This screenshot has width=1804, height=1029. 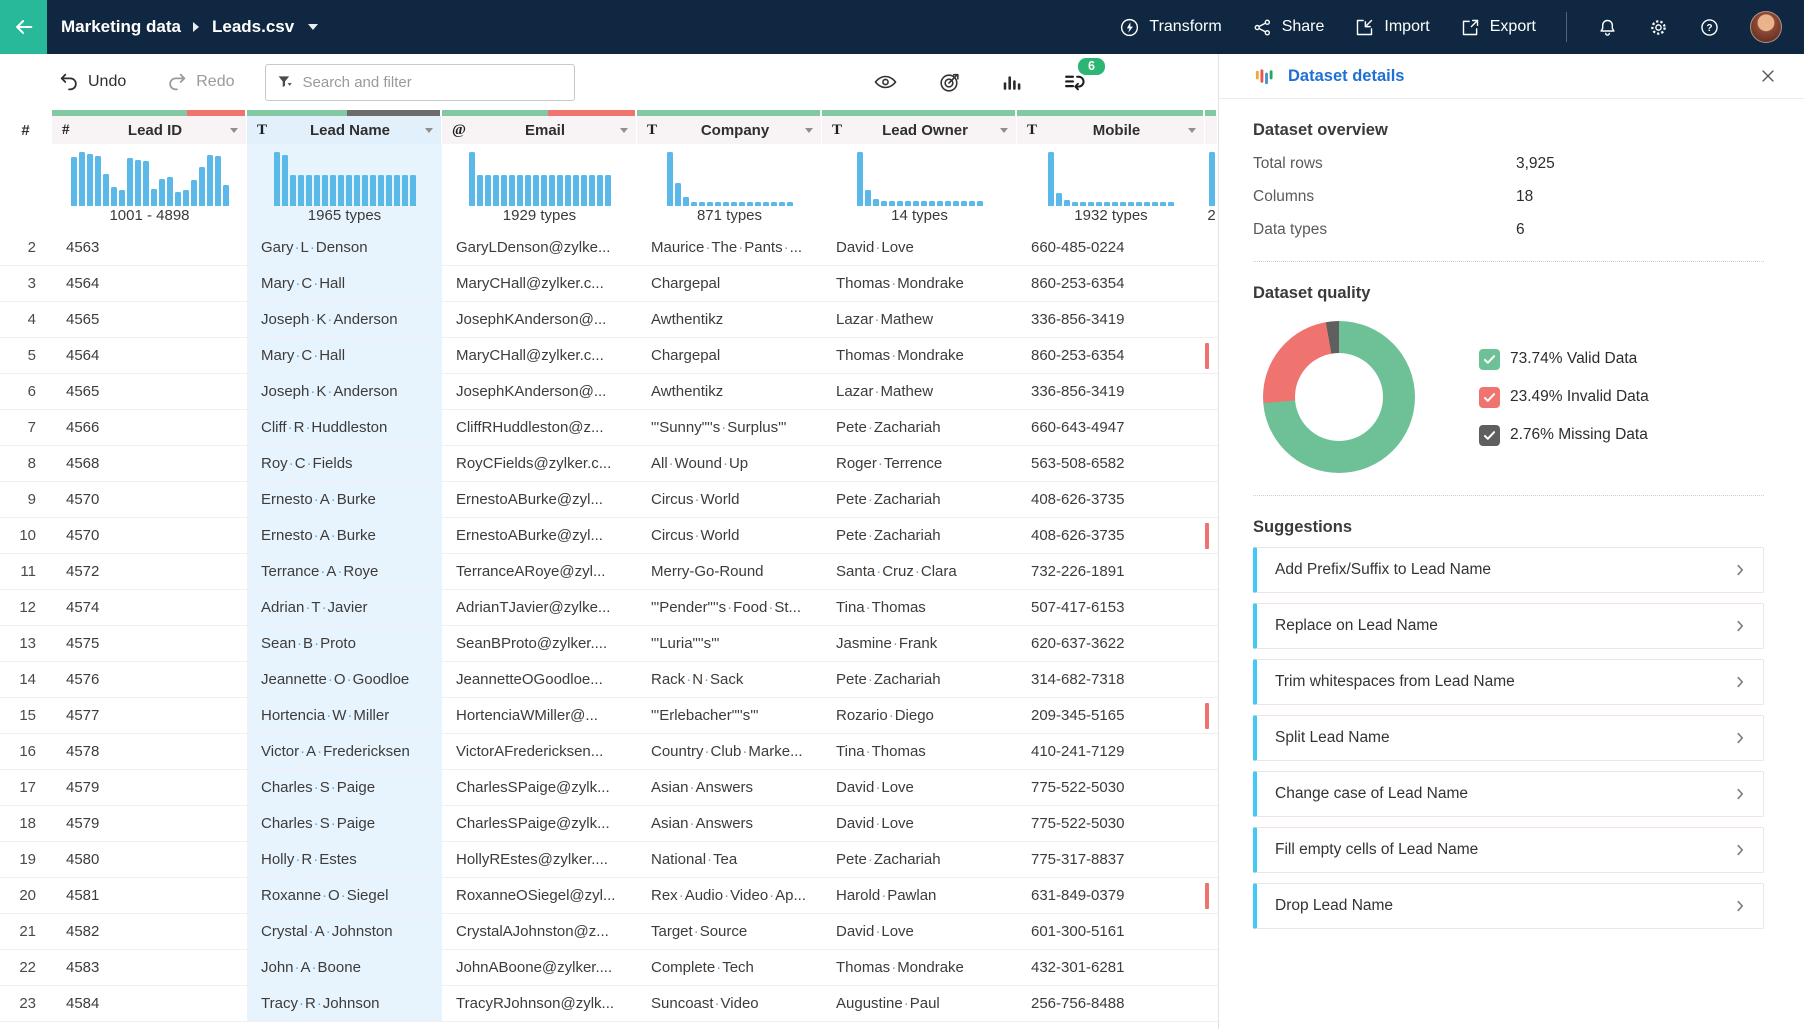 I want to click on cell-mobile: 256-756-8488, so click(x=1111, y=1003).